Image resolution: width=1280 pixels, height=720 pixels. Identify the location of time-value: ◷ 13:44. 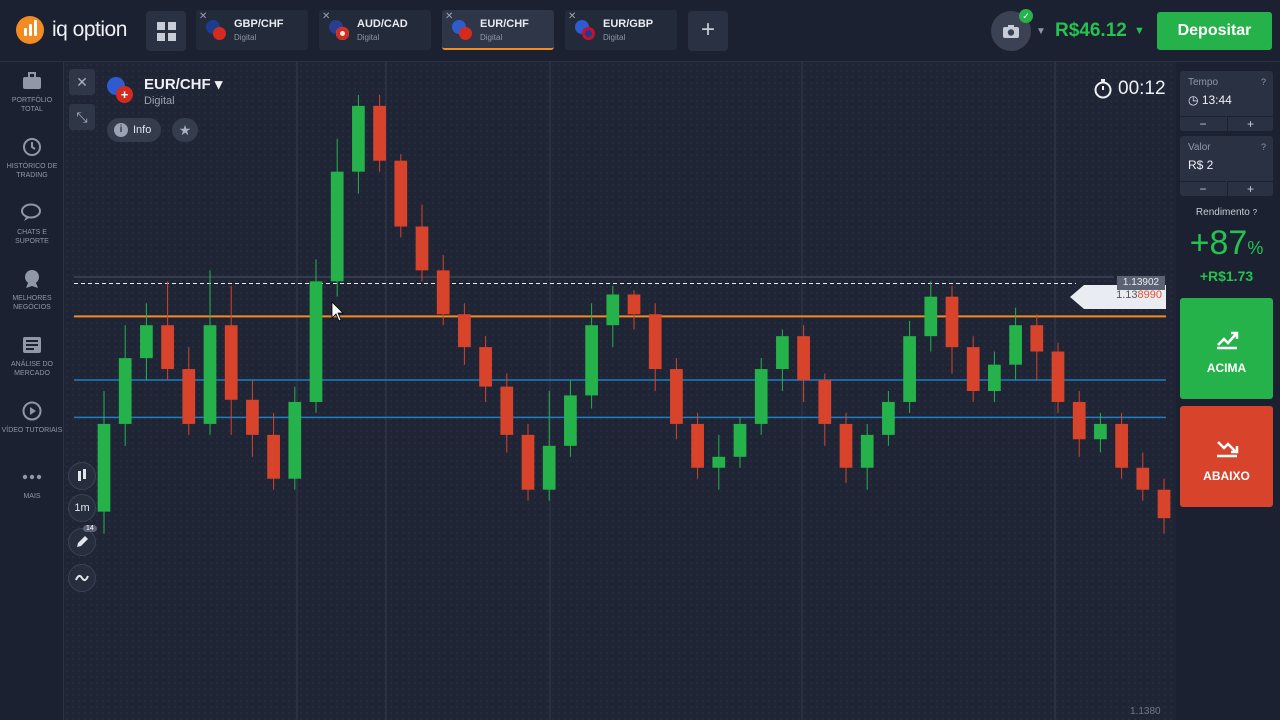
(1210, 100).